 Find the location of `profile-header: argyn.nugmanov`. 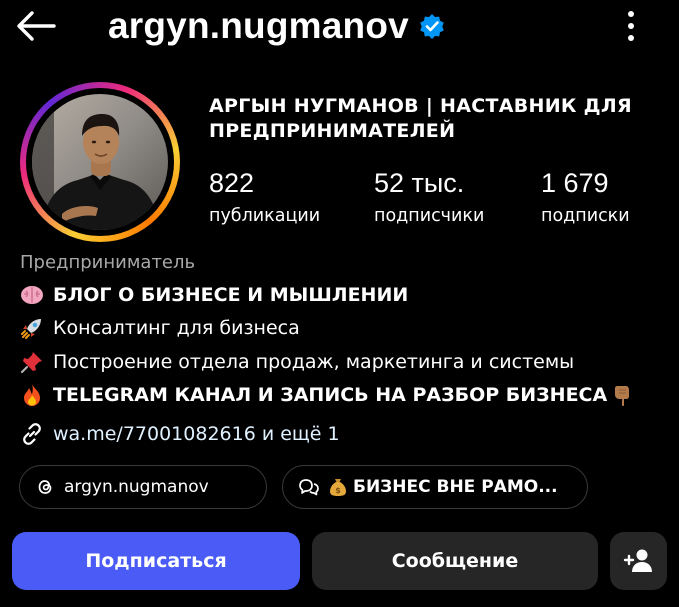

profile-header: argyn.nugmanov is located at coordinates (276, 26).